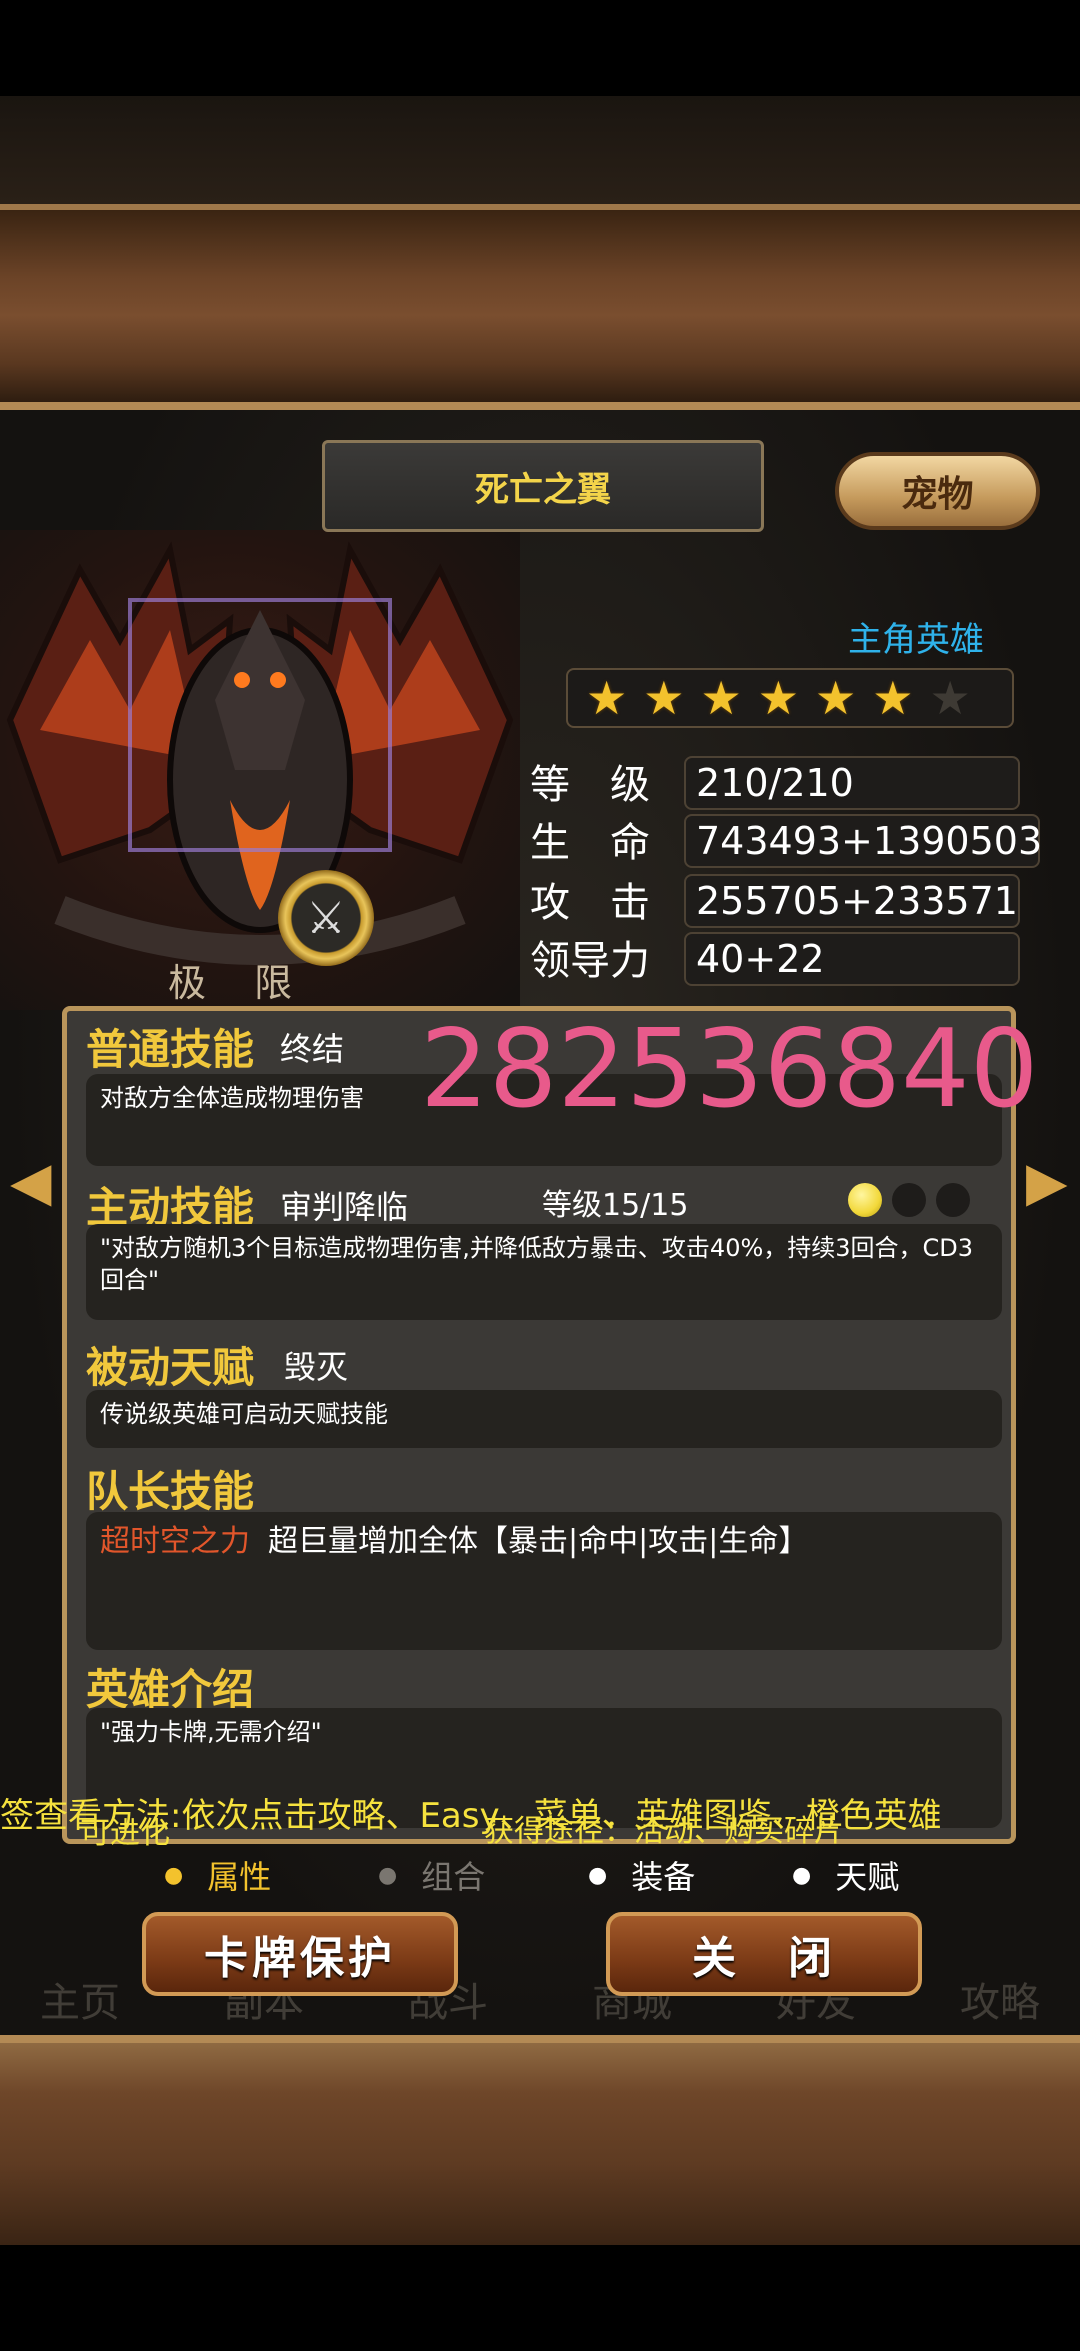  I want to click on level-value: 210/210, so click(852, 783).